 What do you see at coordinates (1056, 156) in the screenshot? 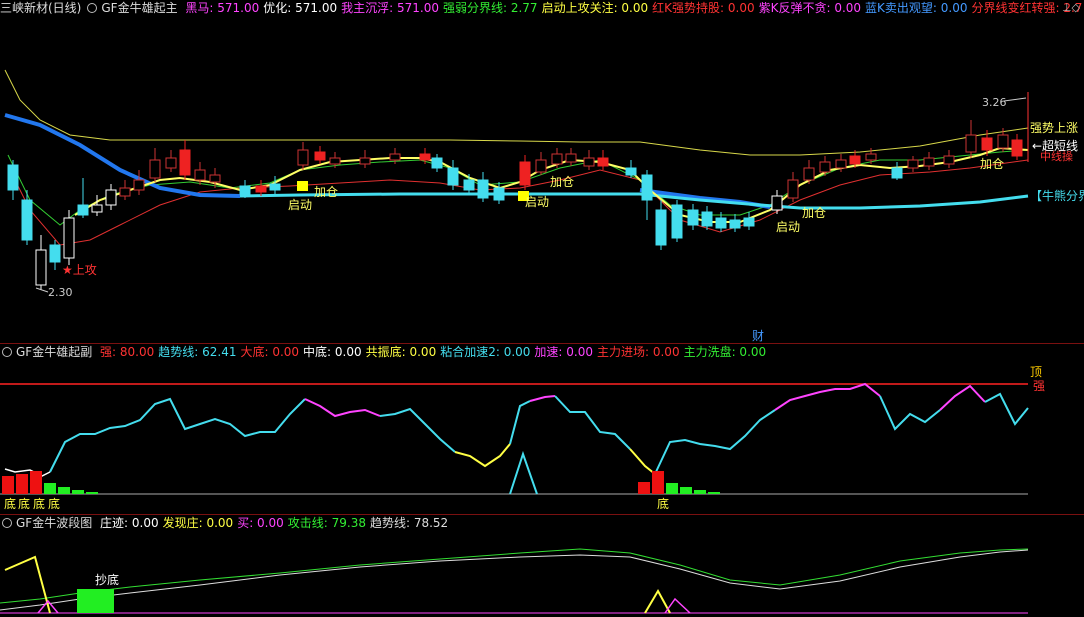
I see `mid-trend-label: 中线操` at bounding box center [1056, 156].